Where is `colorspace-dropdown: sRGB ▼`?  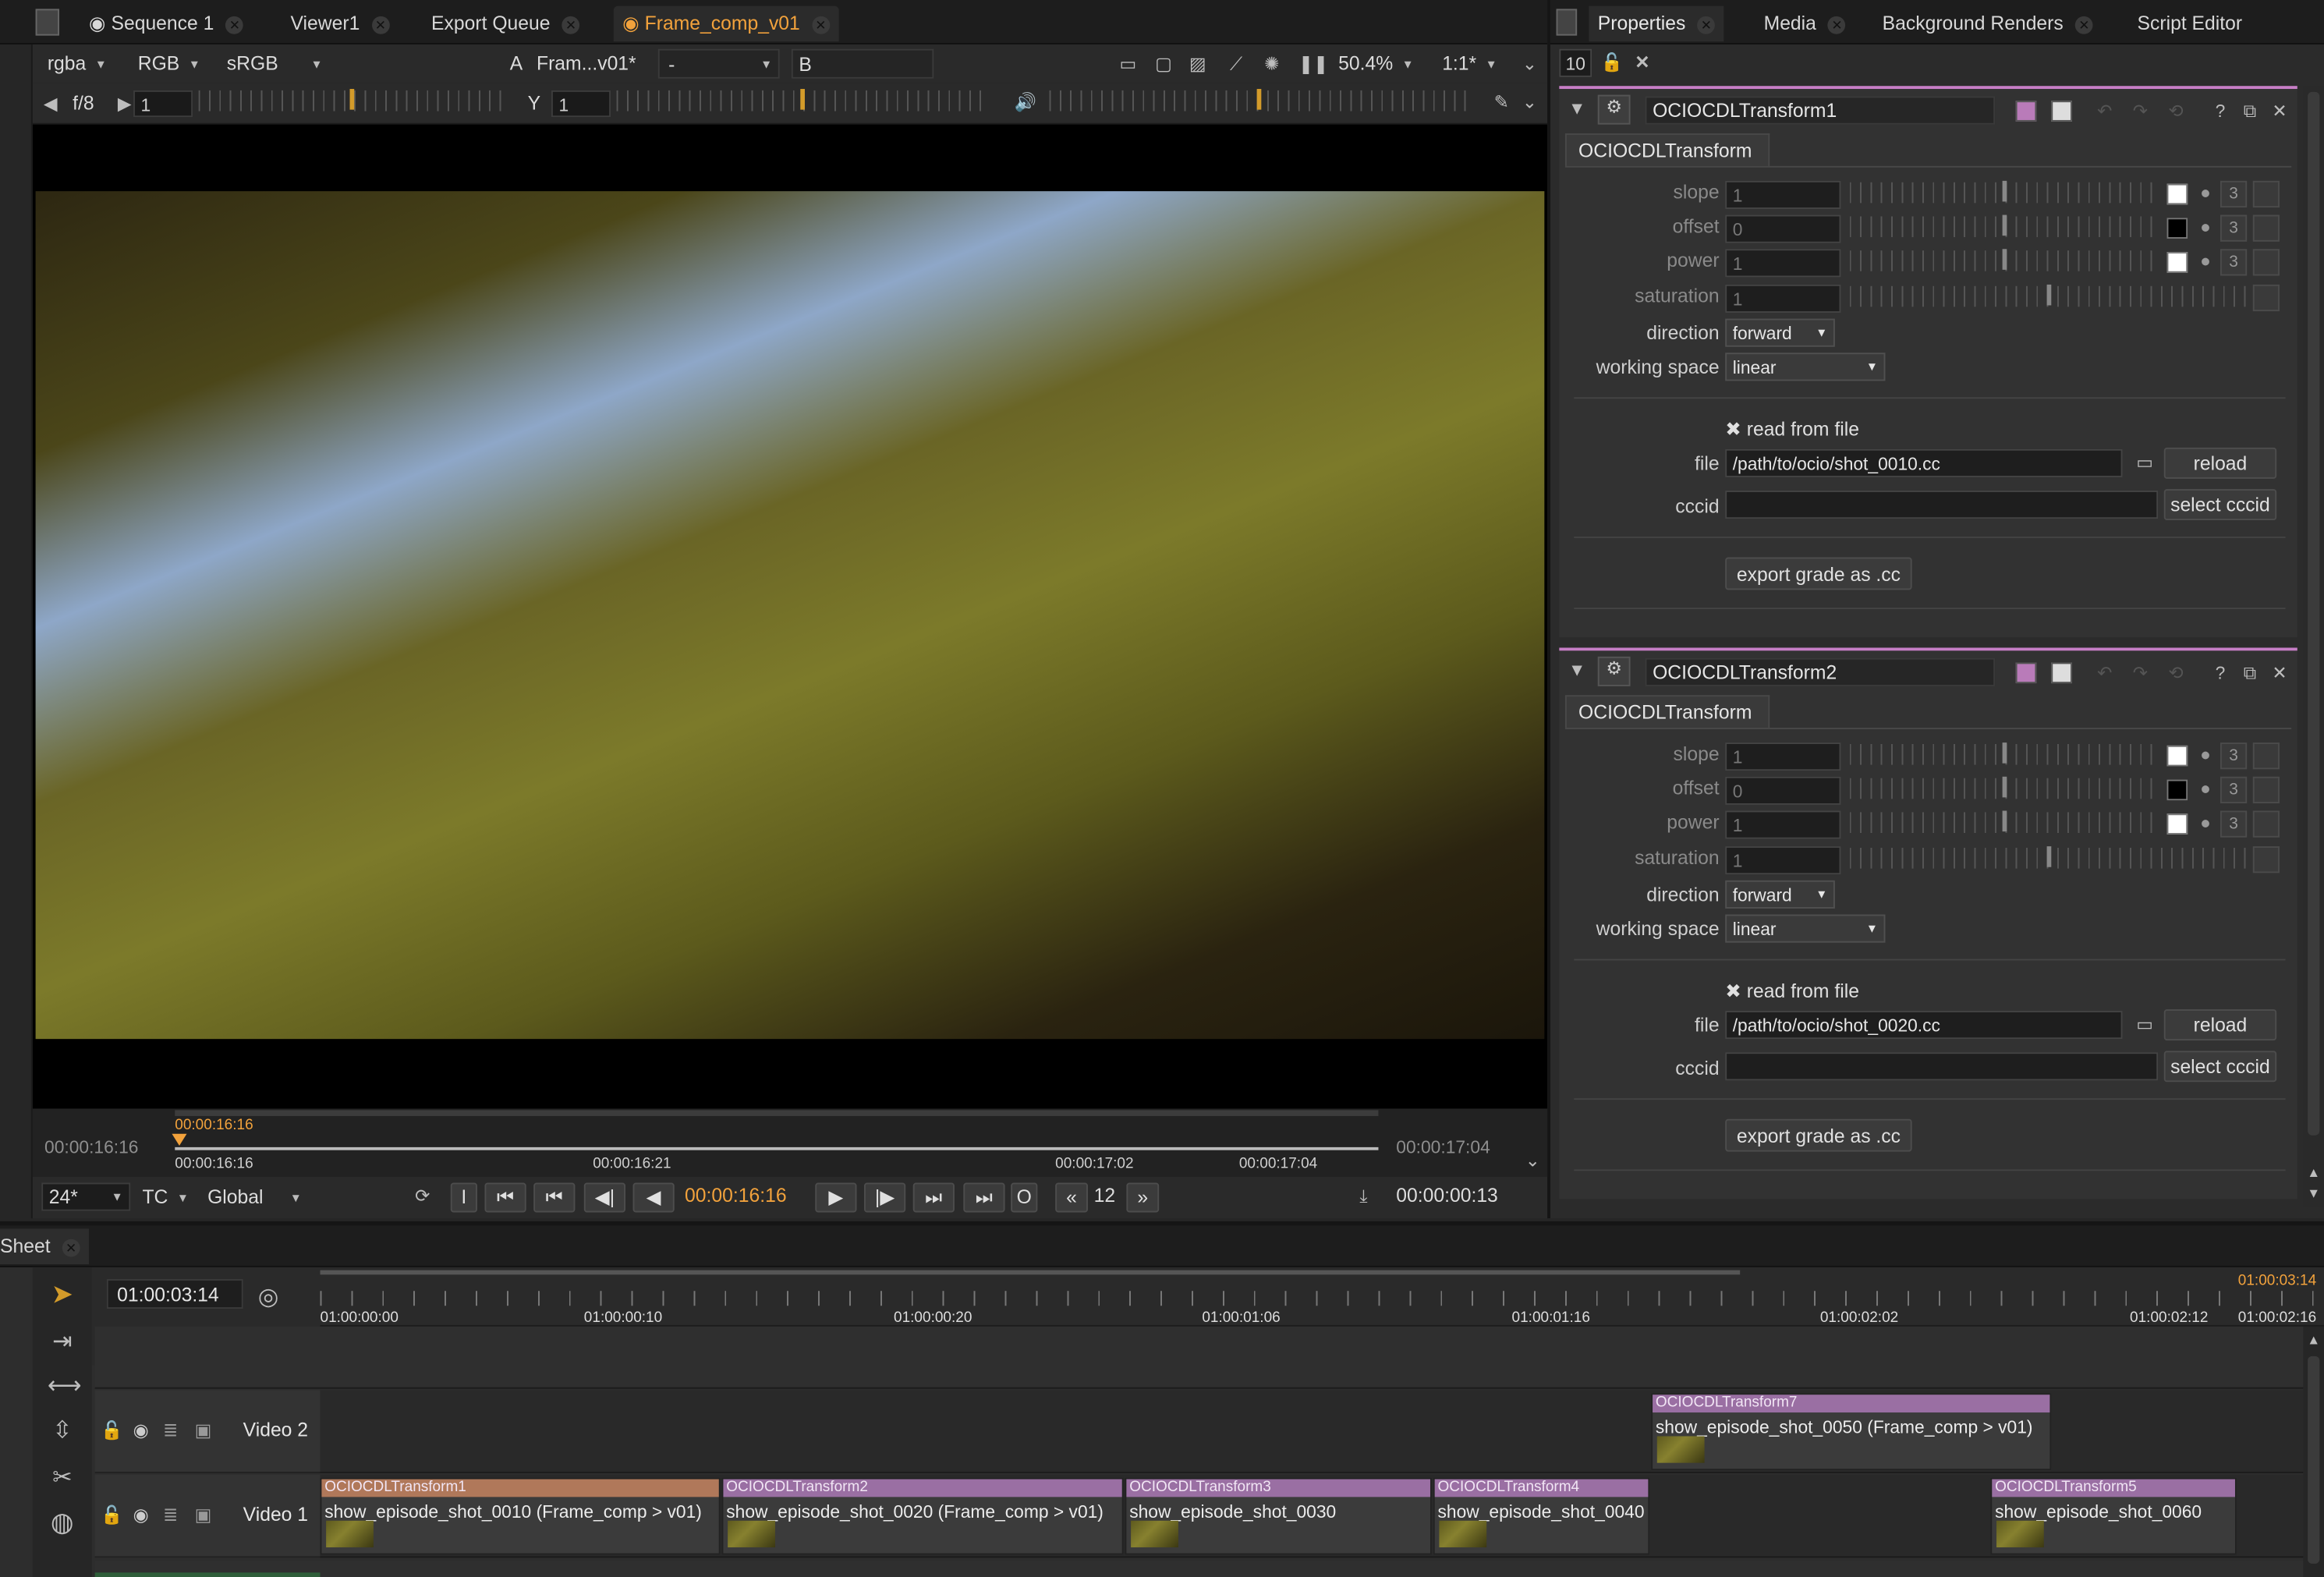 colorspace-dropdown: sRGB ▼ is located at coordinates (275, 64).